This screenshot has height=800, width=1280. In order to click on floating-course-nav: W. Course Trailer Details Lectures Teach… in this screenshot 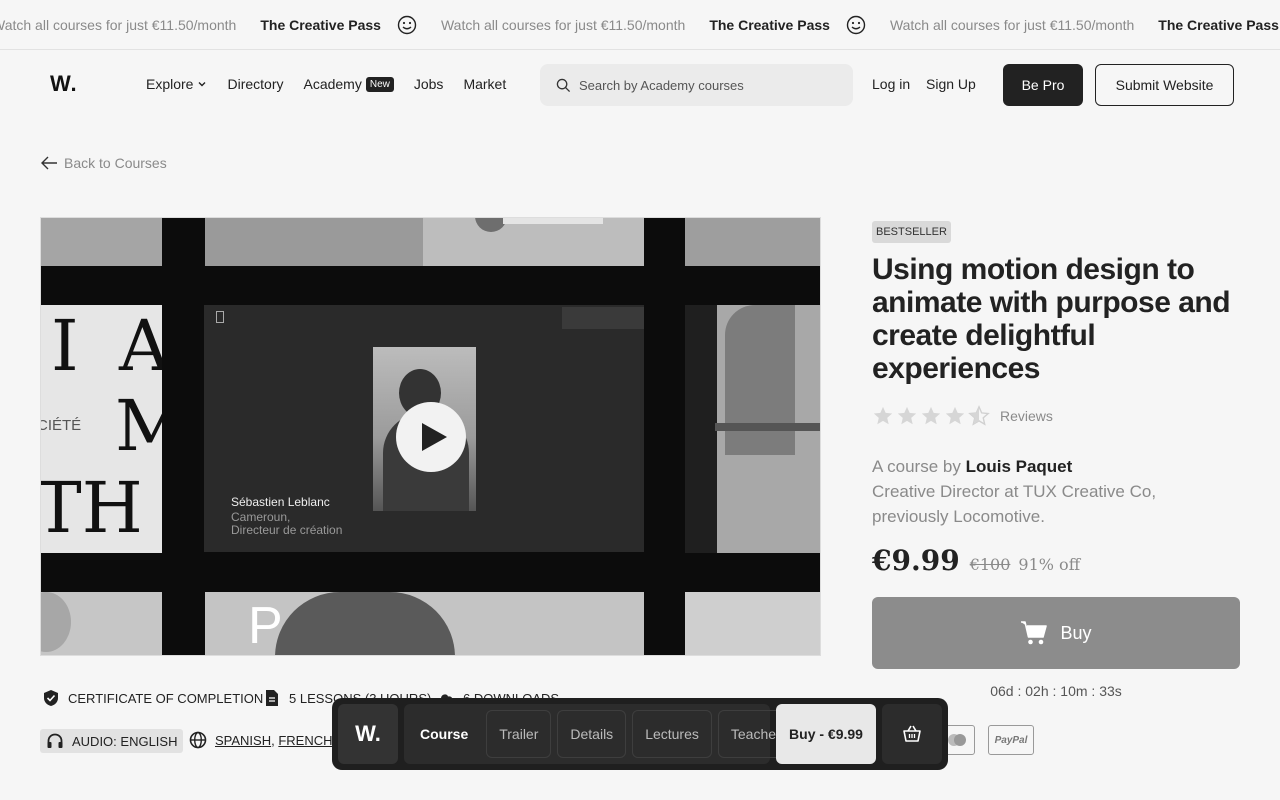, I will do `click(640, 734)`.